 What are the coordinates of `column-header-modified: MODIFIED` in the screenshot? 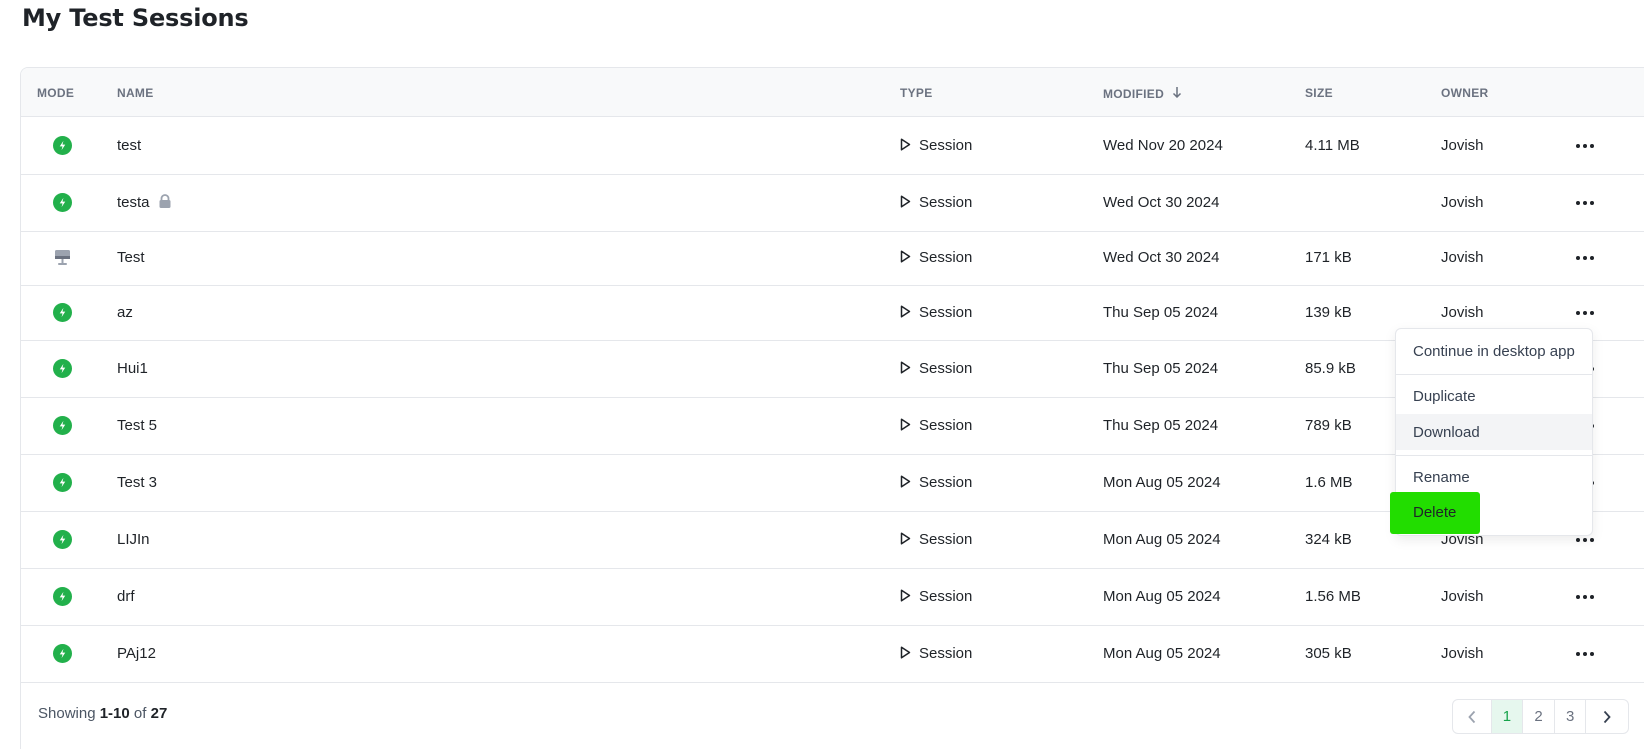 It's located at (1142, 93).